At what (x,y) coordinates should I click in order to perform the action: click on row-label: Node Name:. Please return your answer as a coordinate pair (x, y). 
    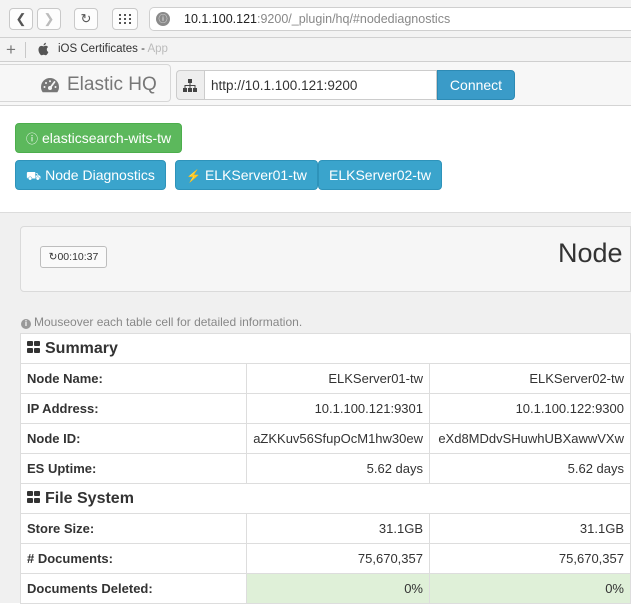
    Looking at the image, I should click on (133, 378).